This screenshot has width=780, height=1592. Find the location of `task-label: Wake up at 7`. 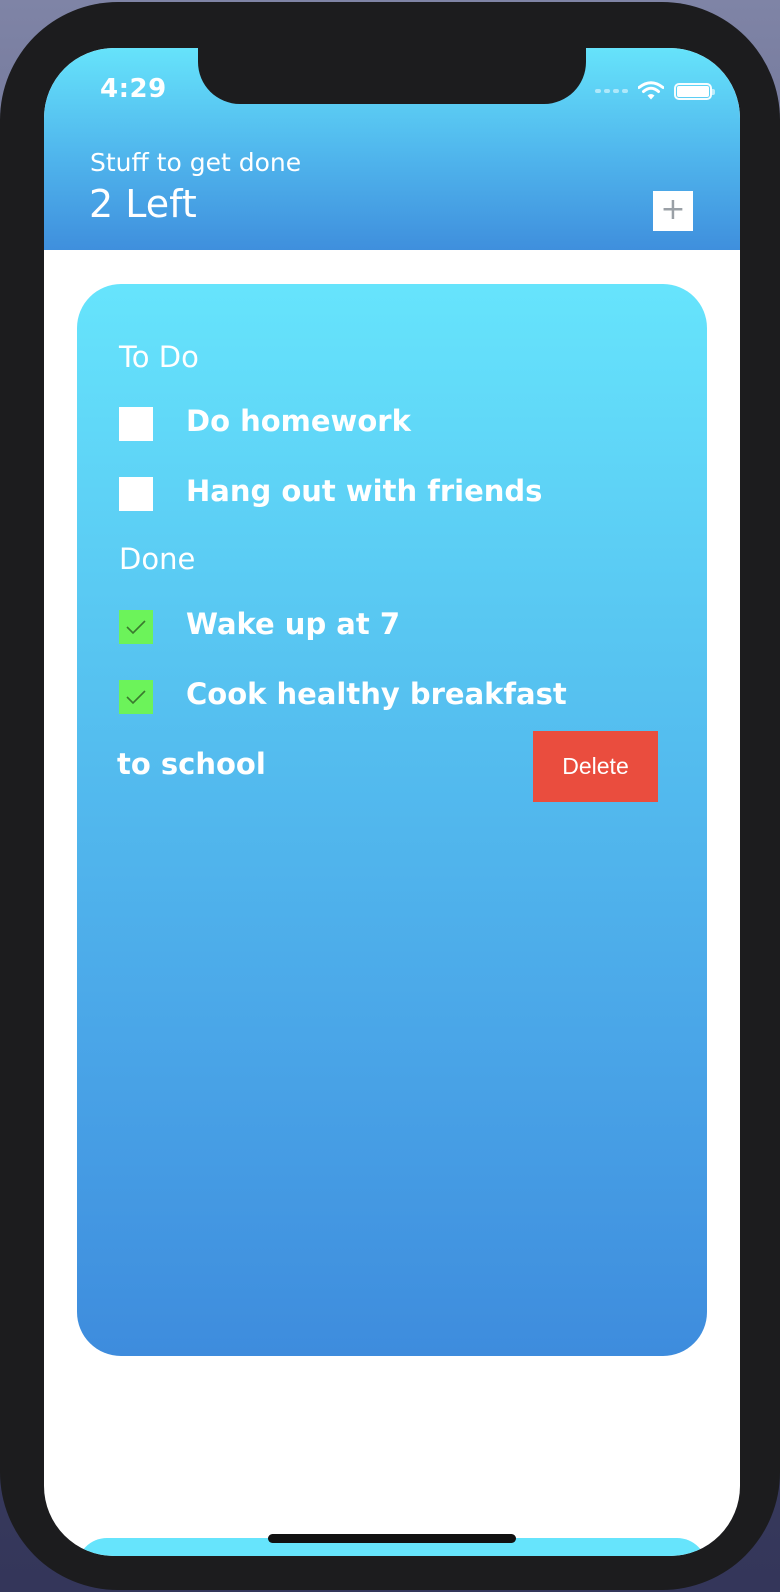

task-label: Wake up at 7 is located at coordinates (293, 624).